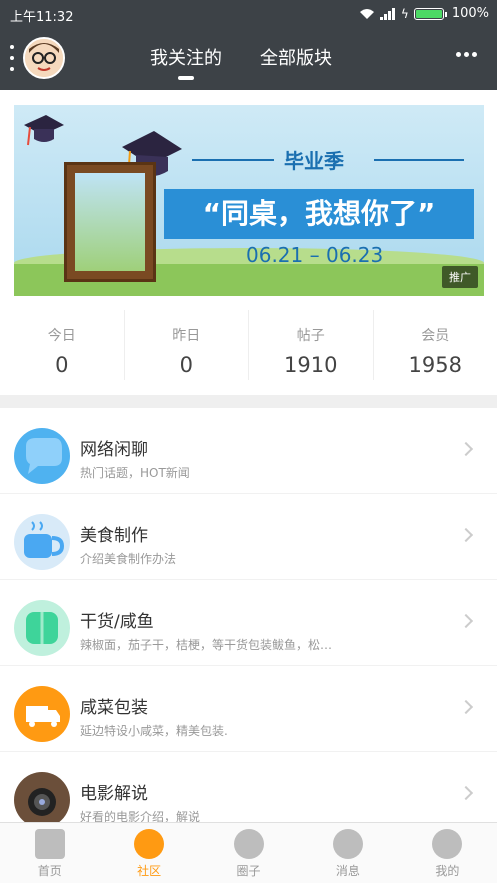  Describe the element at coordinates (248, 844) in the screenshot. I see `circle-icon` at that location.